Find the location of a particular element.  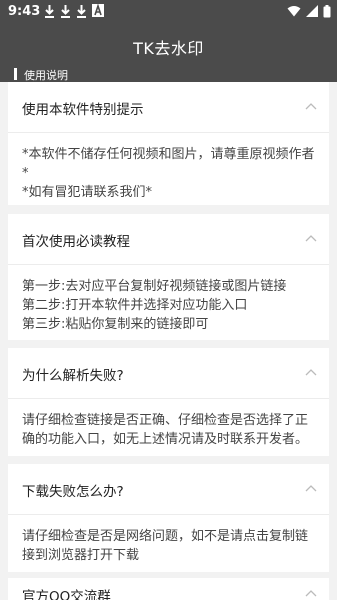

section-label: 使用说明 is located at coordinates (46, 75).